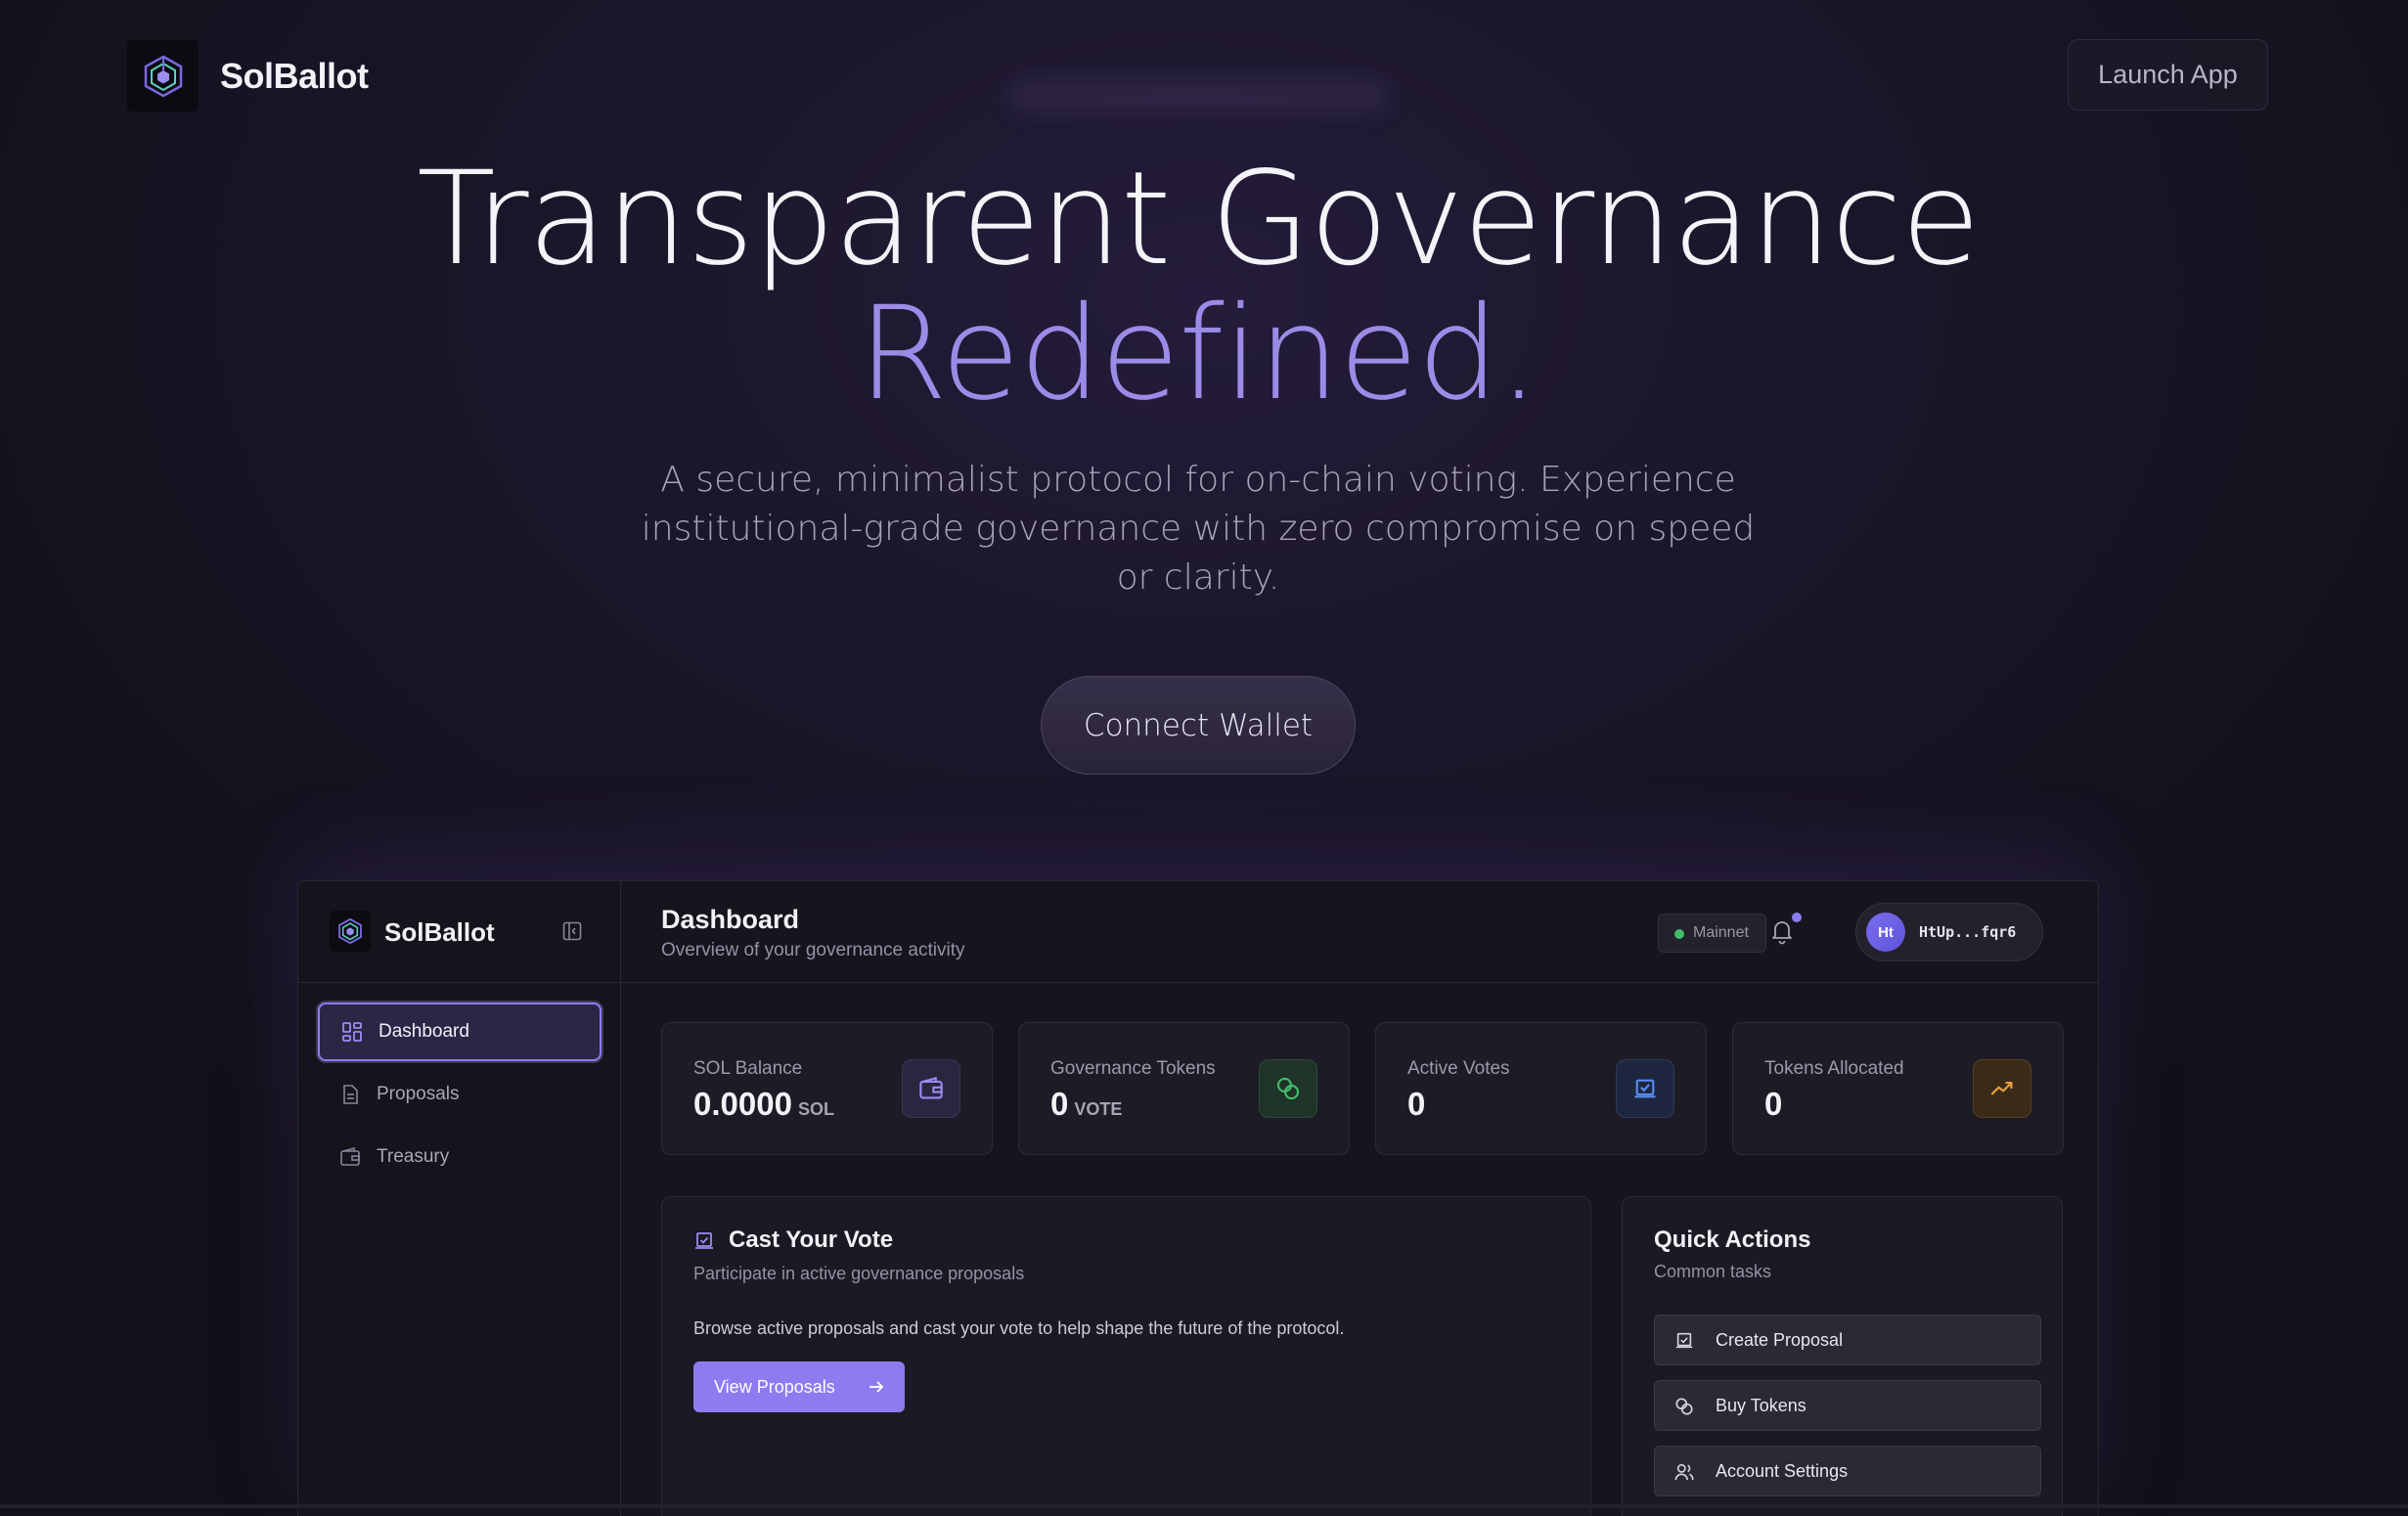  I want to click on stat-label: Governance Tokens, so click(1133, 1068).